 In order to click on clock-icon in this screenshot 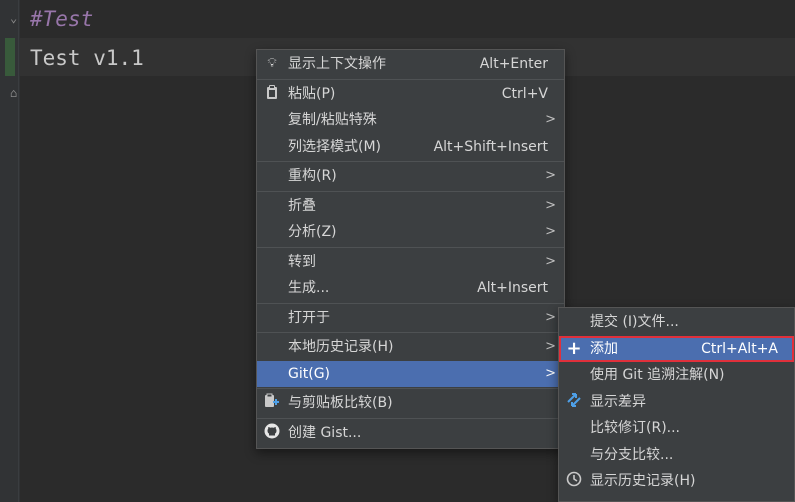, I will do `click(574, 481)`.